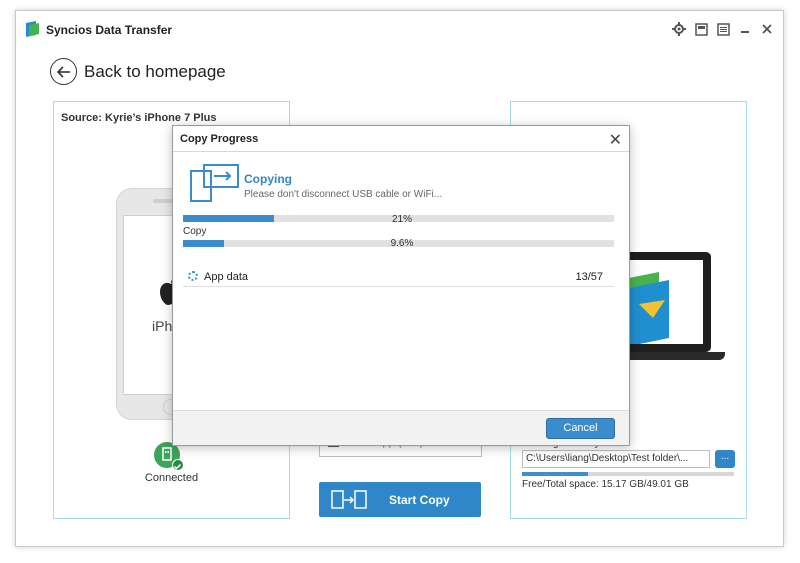 Image resolution: width=800 pixels, height=563 pixels. I want to click on item-label: App data, so click(226, 277).